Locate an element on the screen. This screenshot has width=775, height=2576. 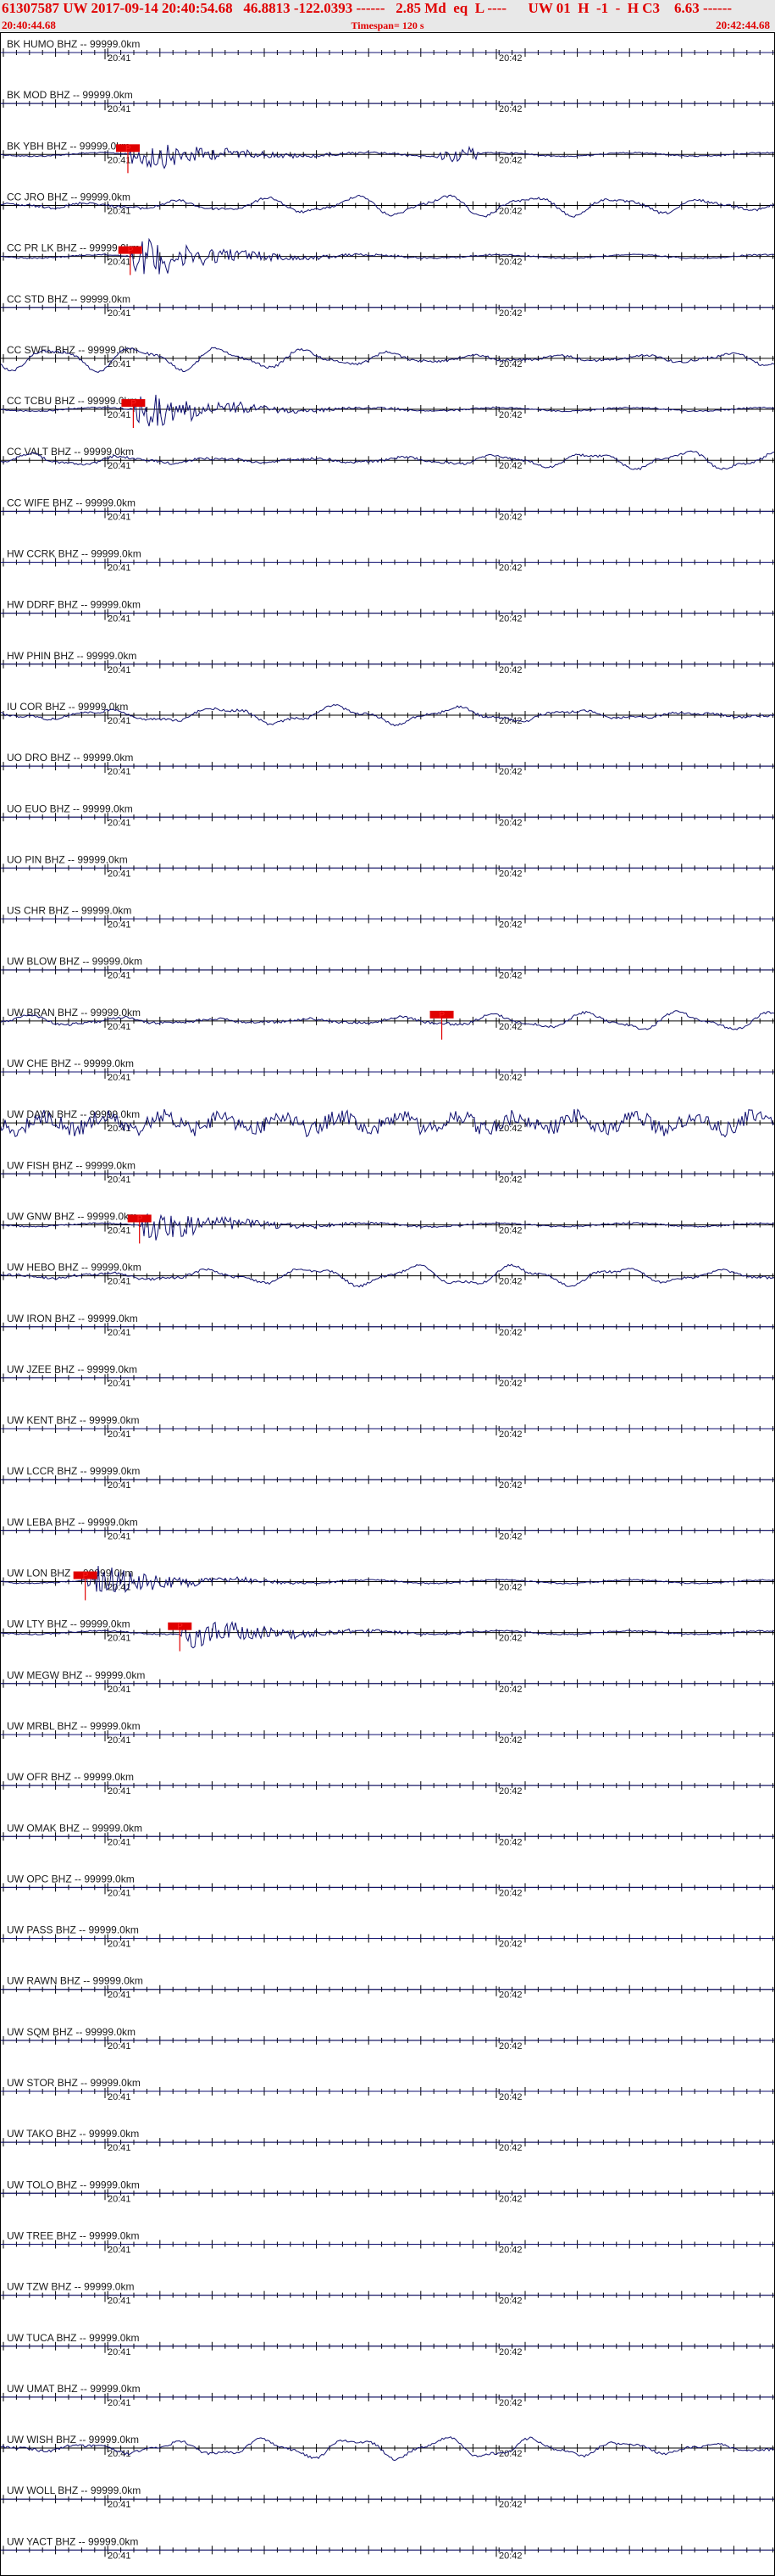
channel-label: UW TOLO BHZ -- 99999.0km is located at coordinates (74, 2184).